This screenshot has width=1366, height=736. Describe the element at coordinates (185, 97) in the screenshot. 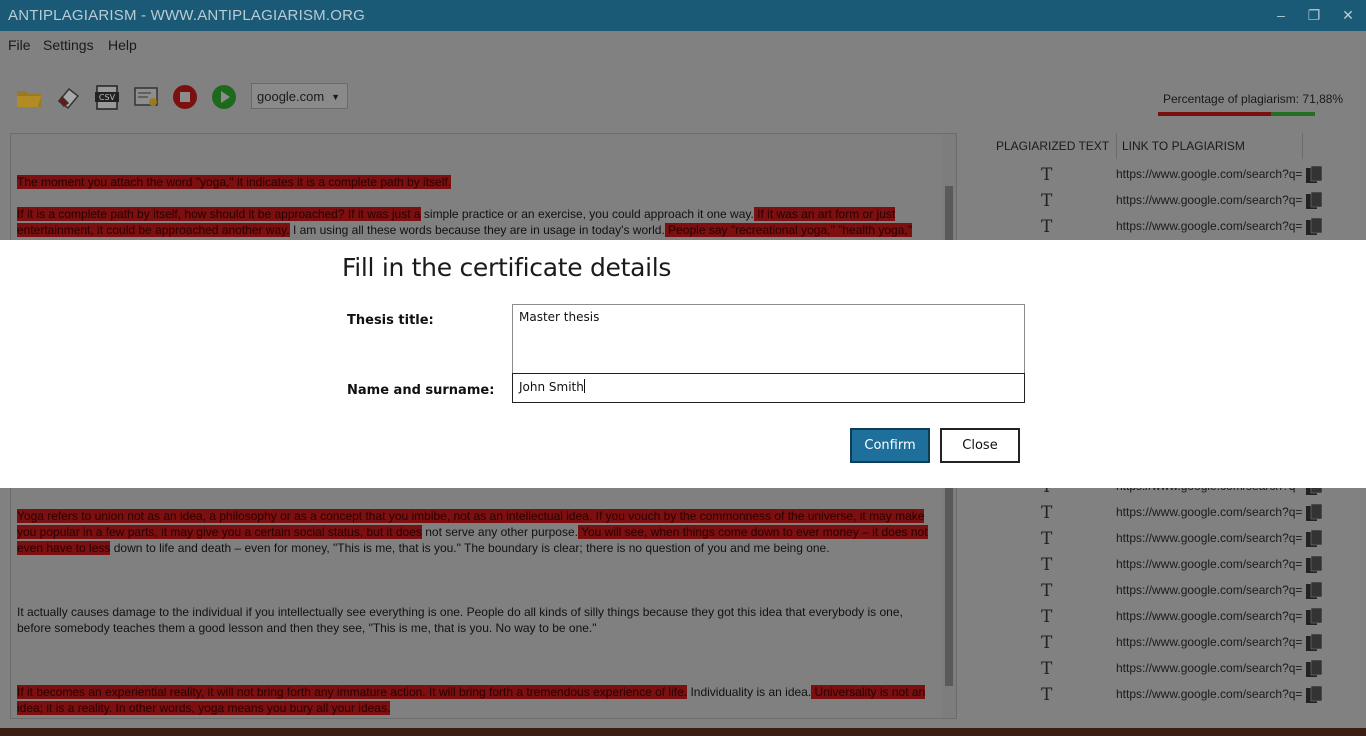

I see `stop-icon` at that location.